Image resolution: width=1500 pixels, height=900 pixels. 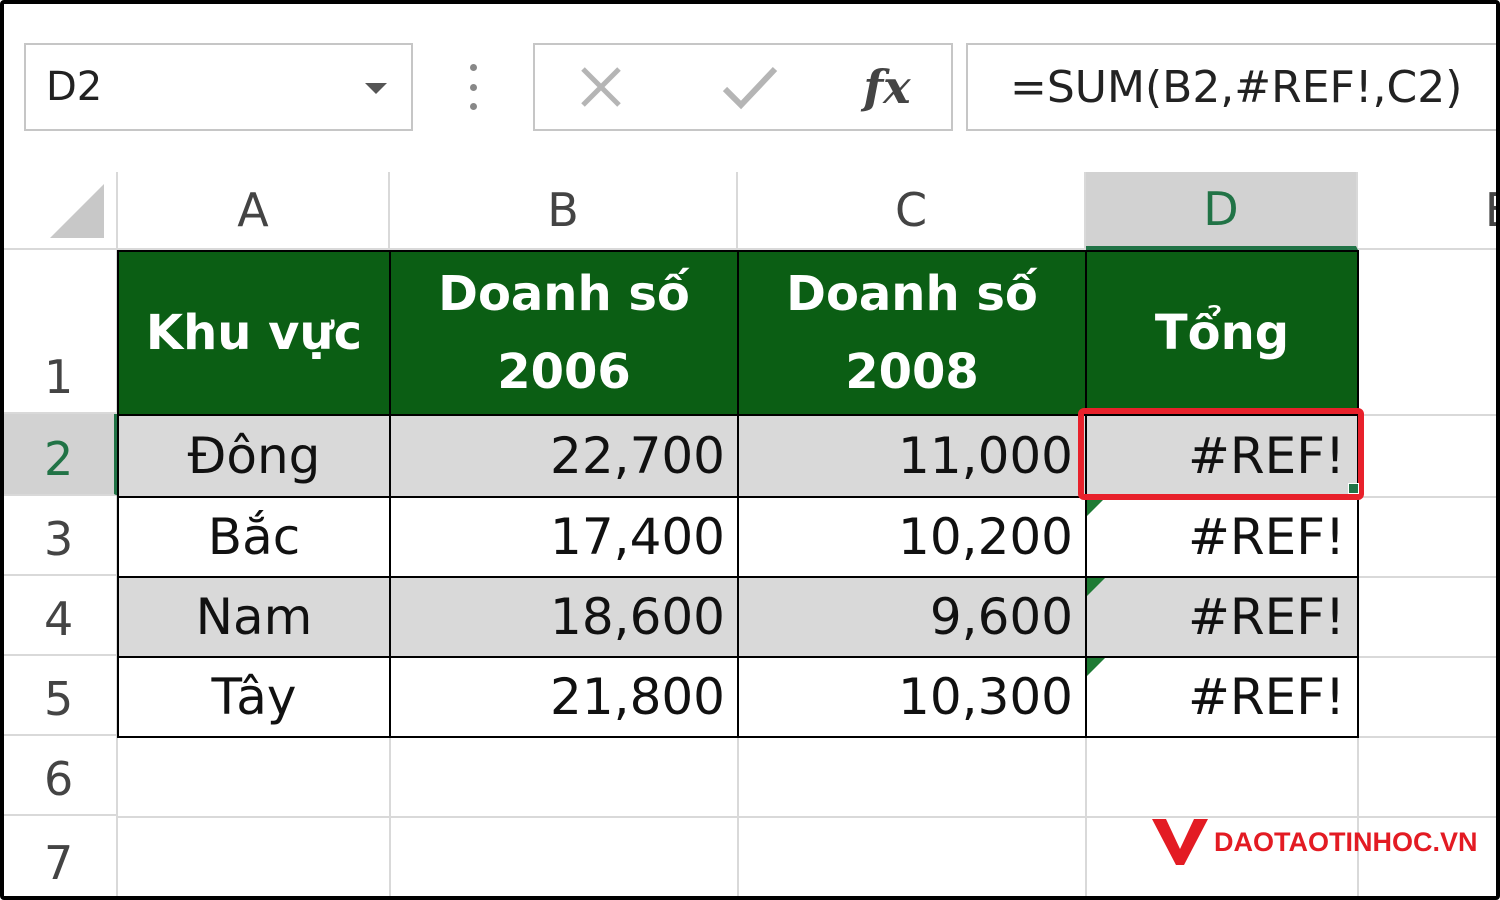 I want to click on cell-a4: Nam, so click(x=254, y=617).